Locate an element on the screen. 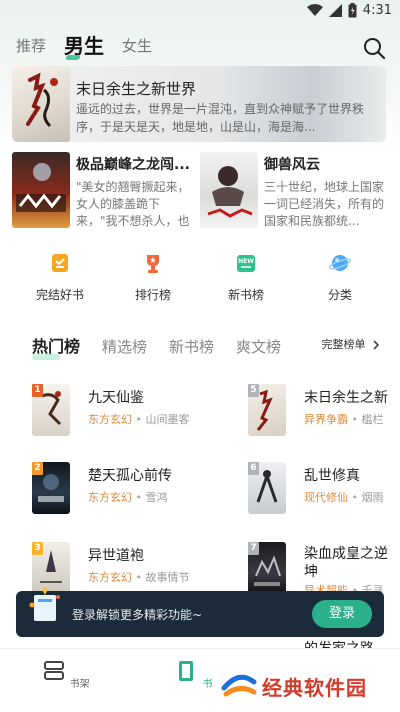 The image size is (400, 712). book-title: 九天仙鉴 is located at coordinates (116, 398).